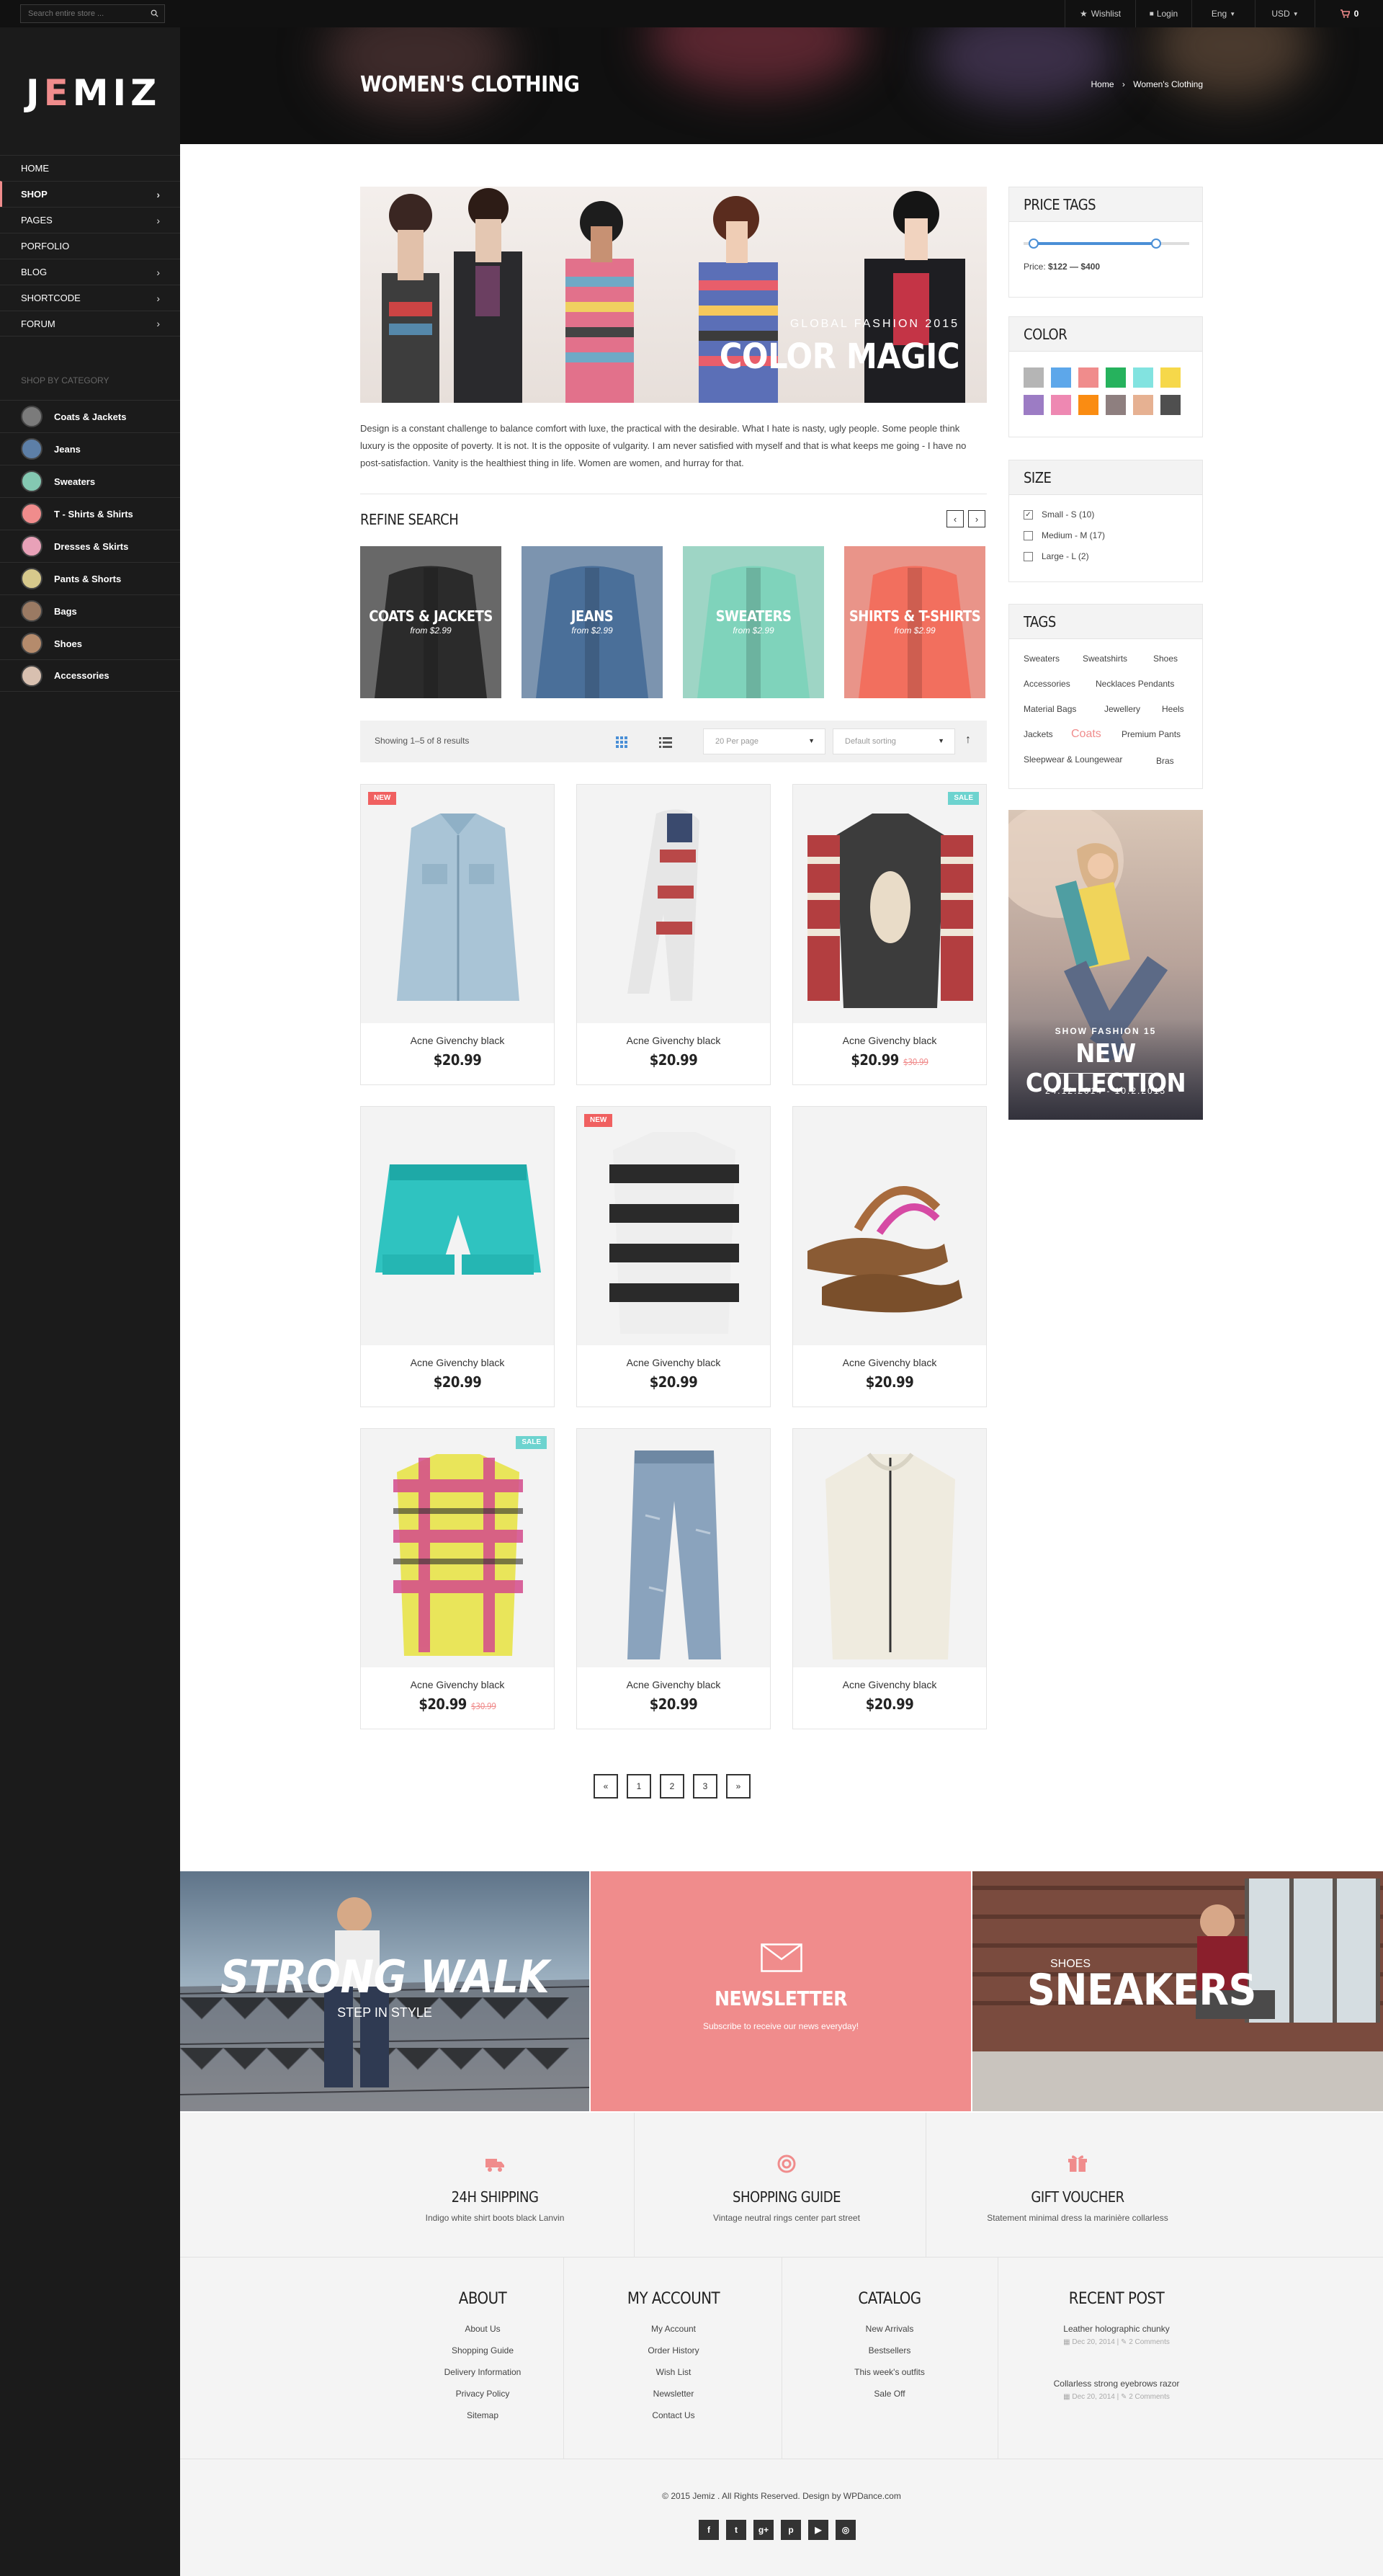 This screenshot has height=2576, width=1383. Describe the element at coordinates (1086, 734) in the screenshot. I see `tag-link: Coats` at that location.